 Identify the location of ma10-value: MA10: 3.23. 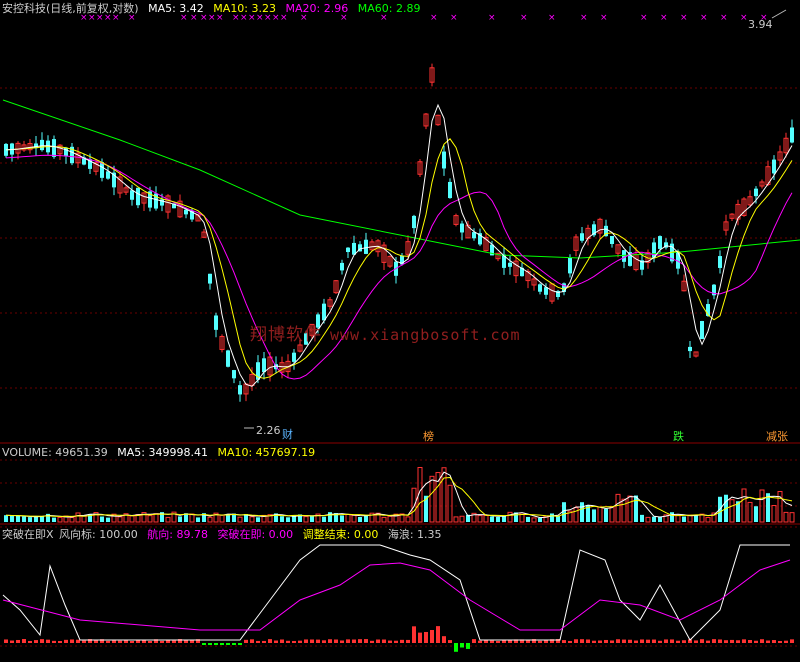
(245, 8).